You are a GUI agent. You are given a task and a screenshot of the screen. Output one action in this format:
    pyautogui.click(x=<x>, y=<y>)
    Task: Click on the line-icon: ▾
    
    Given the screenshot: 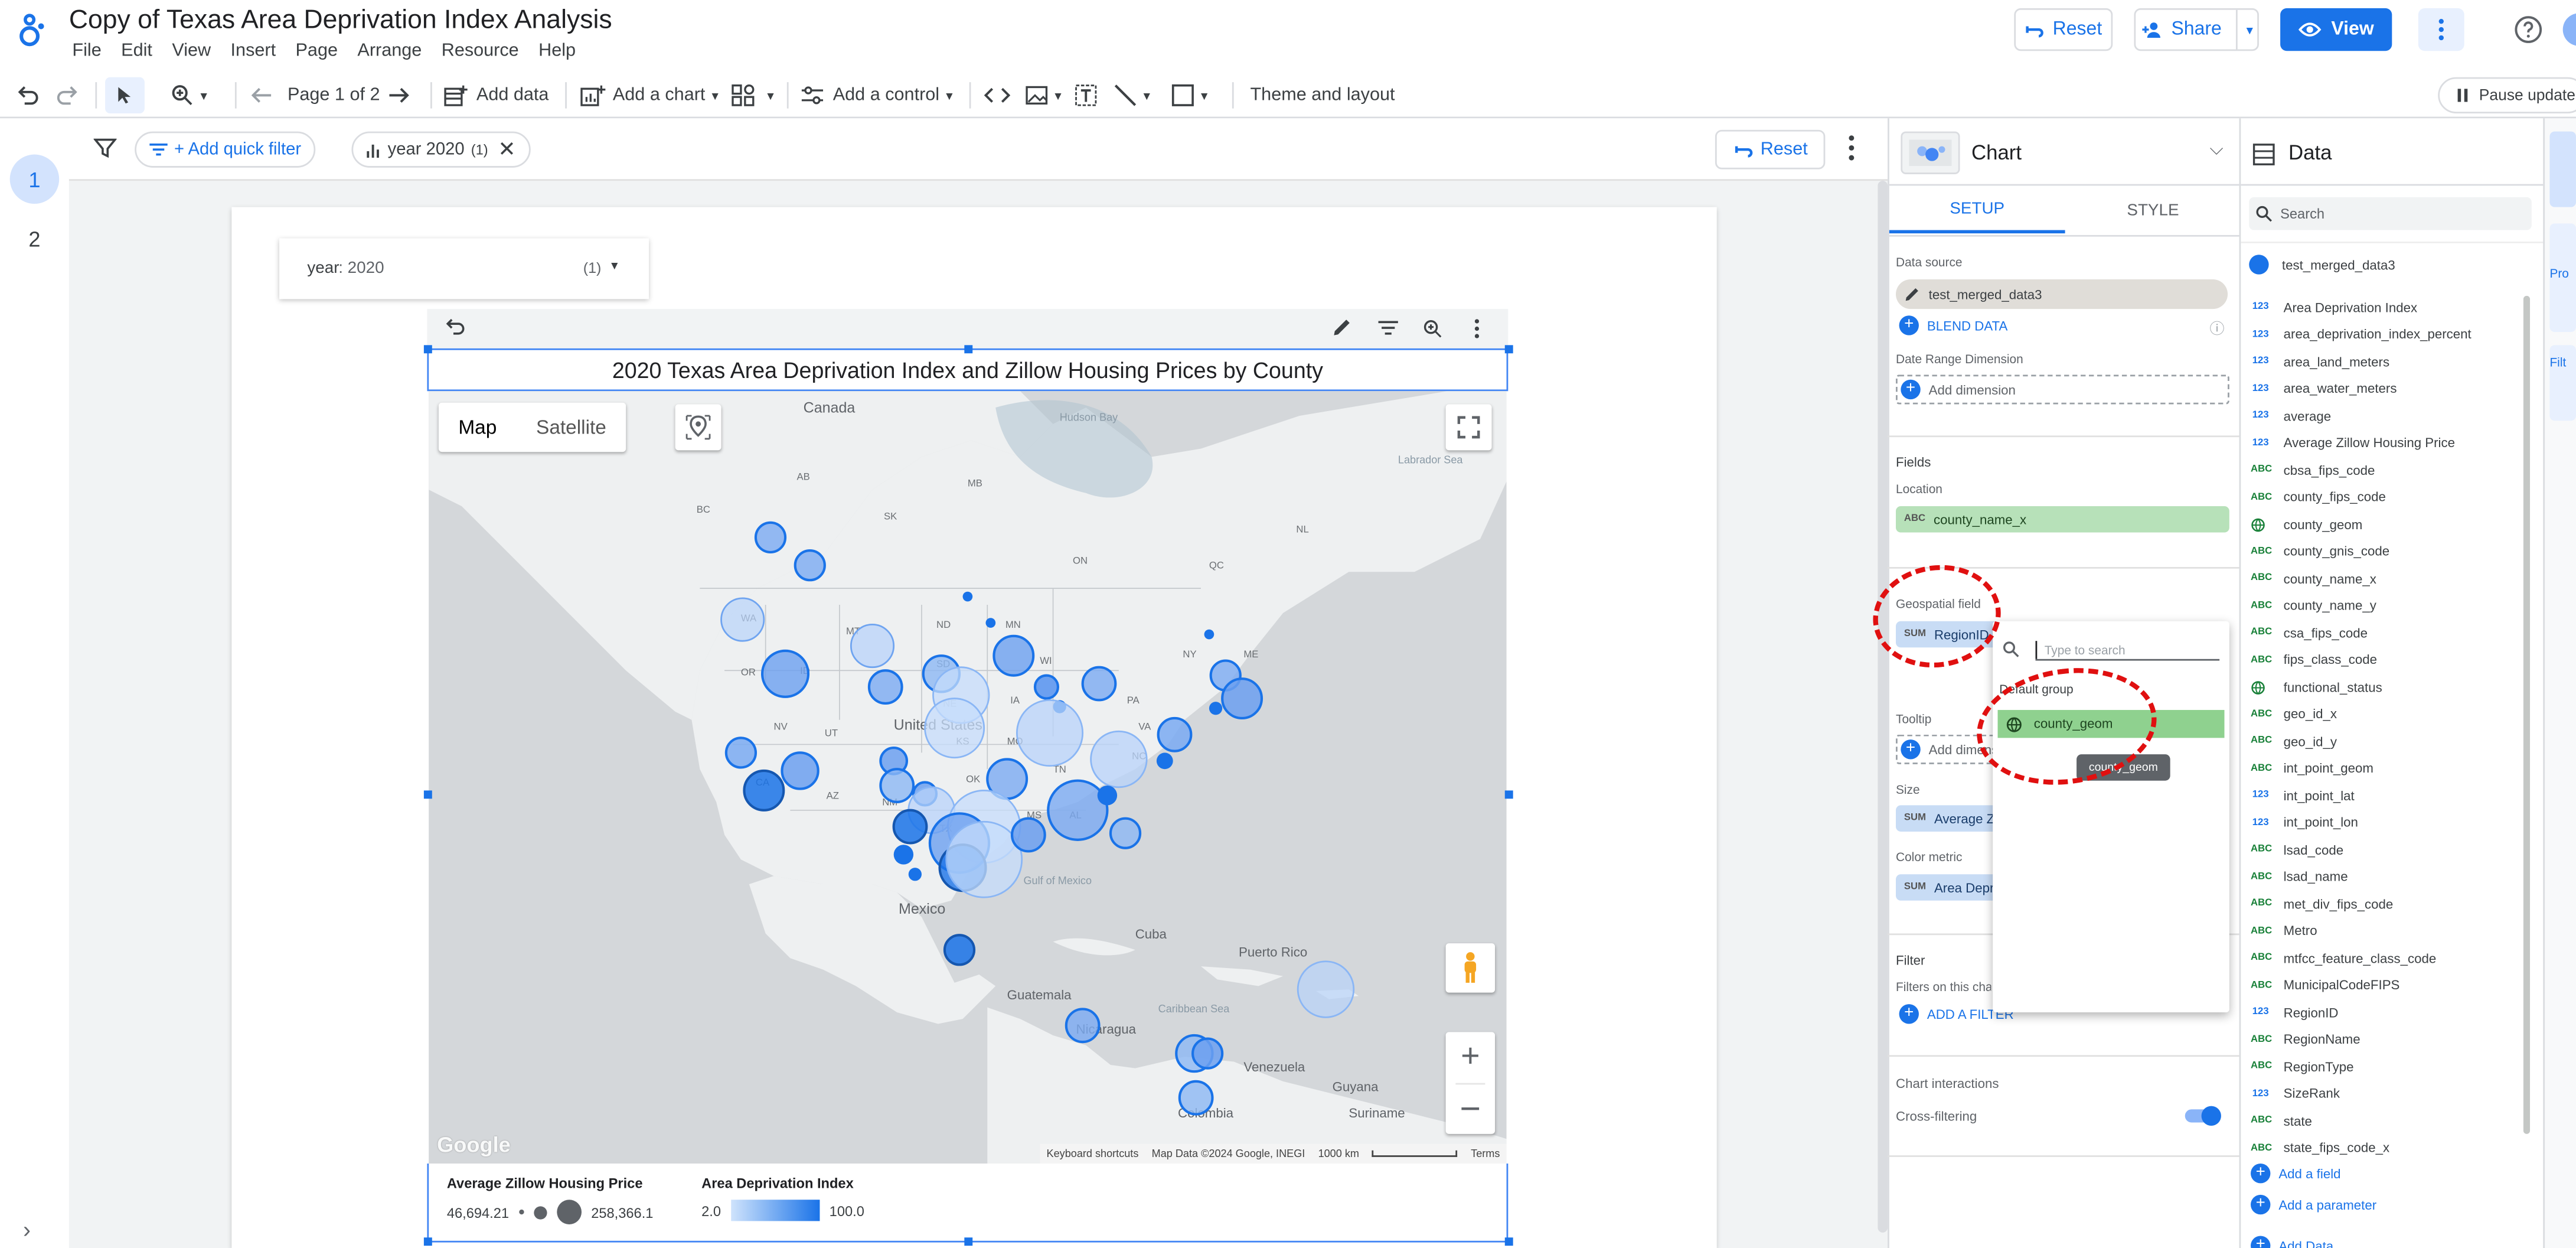 What is the action you would take?
    pyautogui.click(x=1132, y=95)
    